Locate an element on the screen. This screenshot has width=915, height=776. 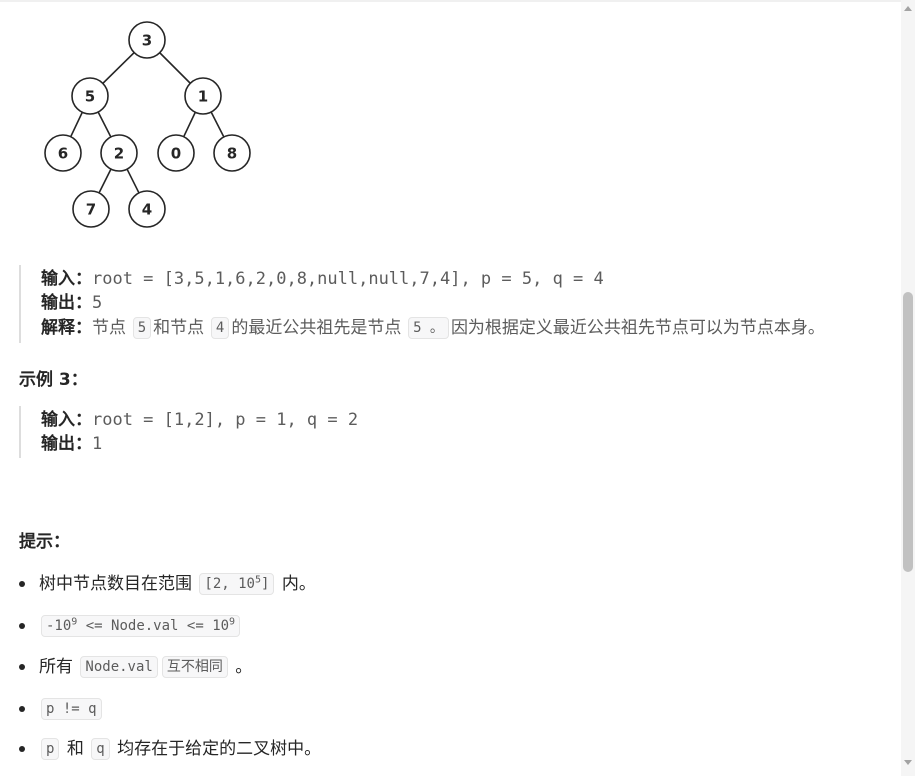
tree-node-label: 3 is located at coordinates (147, 41).